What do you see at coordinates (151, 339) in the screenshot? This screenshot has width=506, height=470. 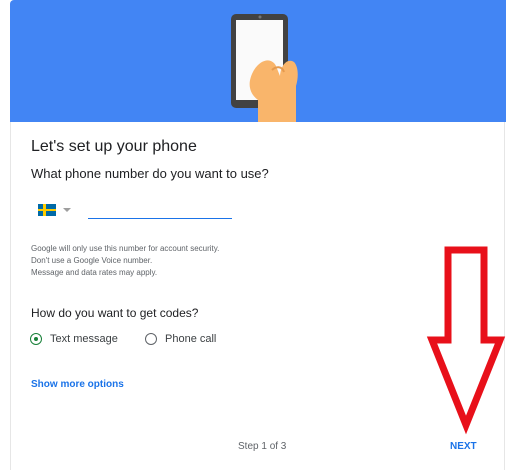 I see `radio-unchecked-icon` at bounding box center [151, 339].